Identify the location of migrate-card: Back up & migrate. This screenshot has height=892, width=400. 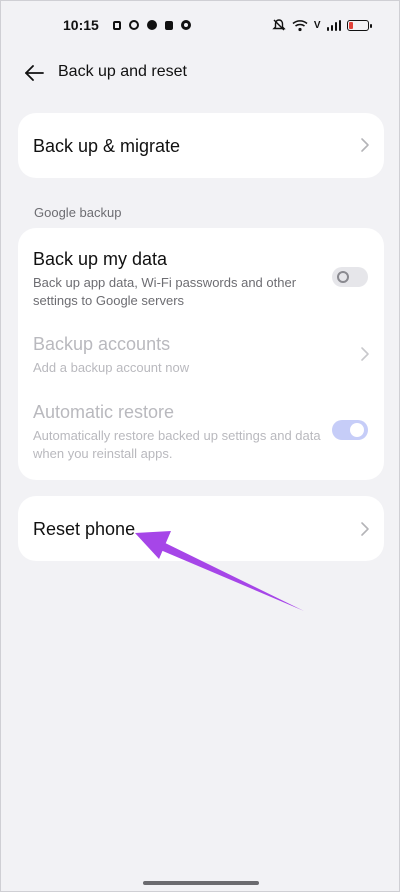
(201, 145).